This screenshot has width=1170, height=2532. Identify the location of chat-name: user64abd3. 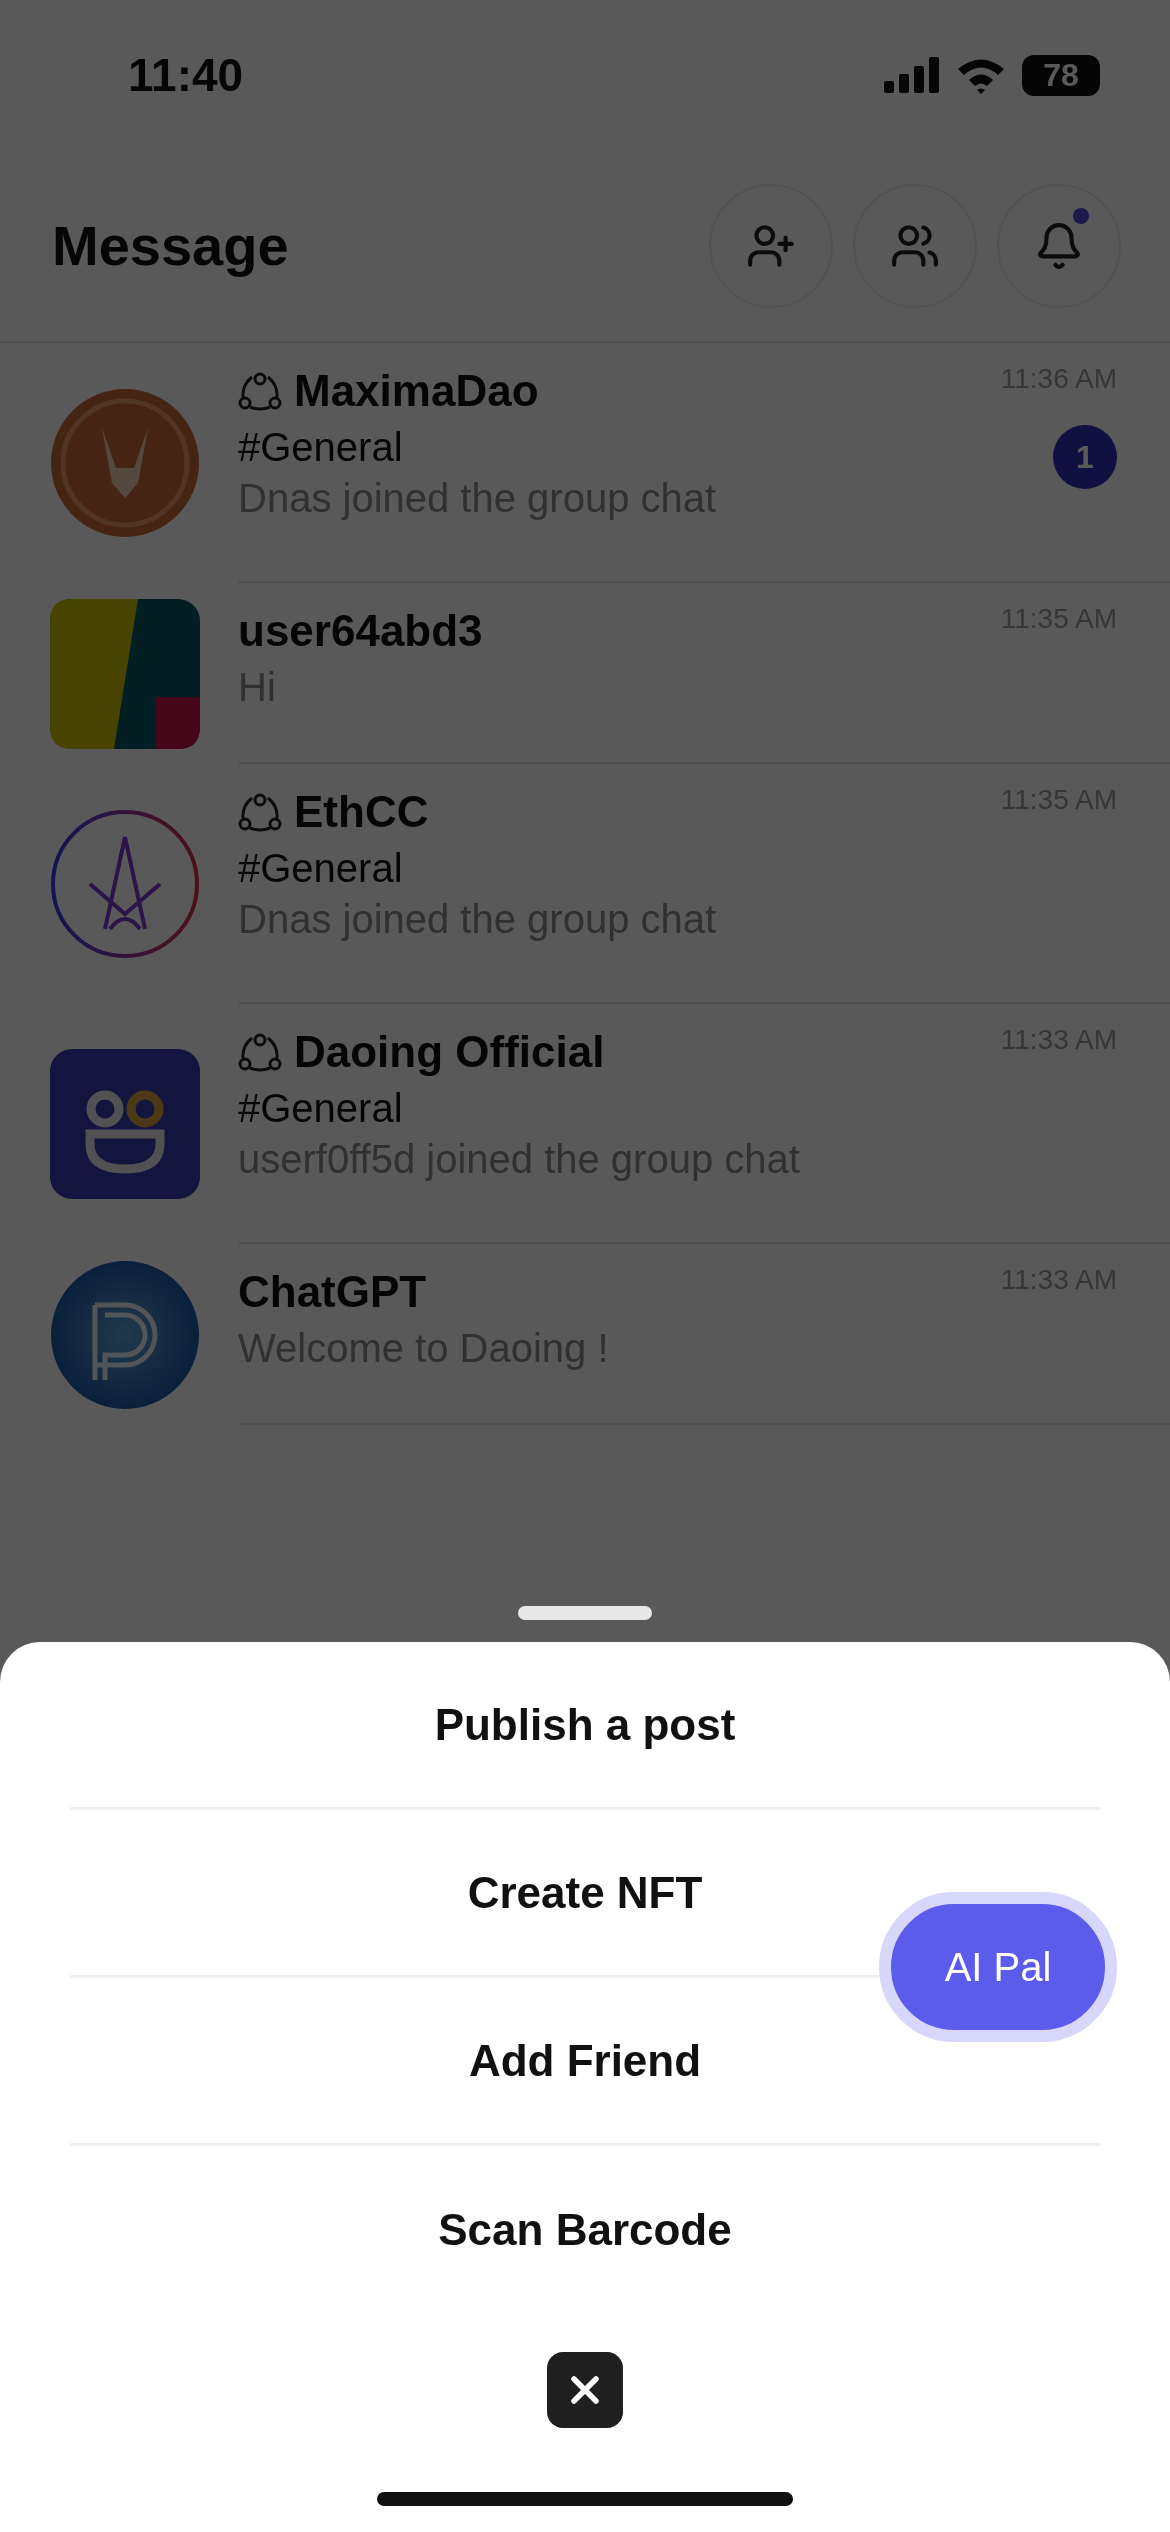
(360, 631).